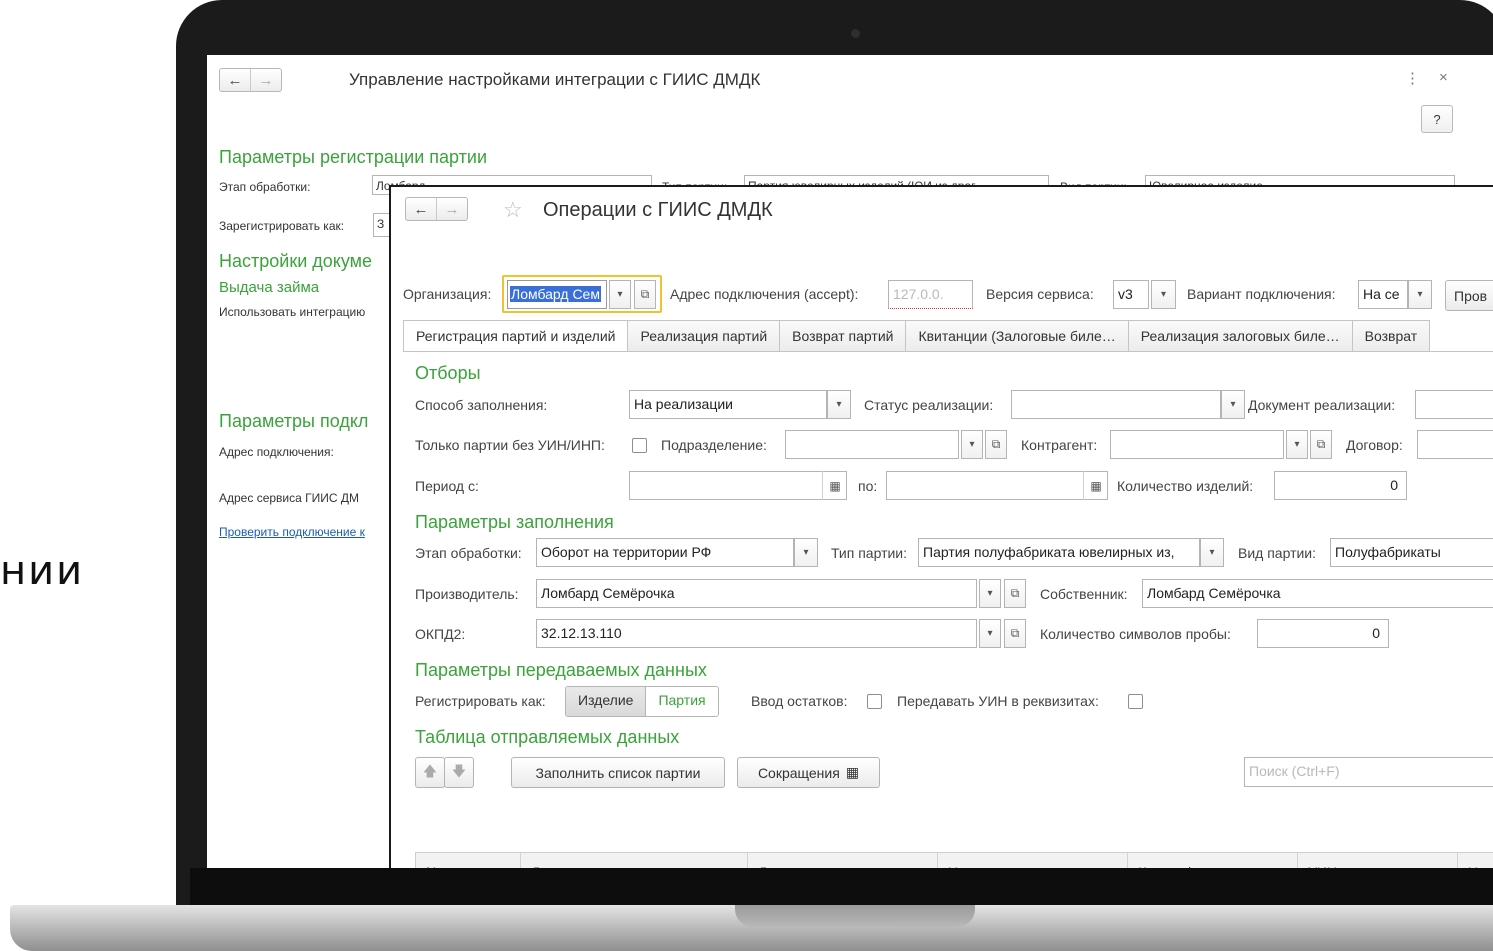  Describe the element at coordinates (1131, 294) in the screenshot. I see `version-field: v3` at that location.